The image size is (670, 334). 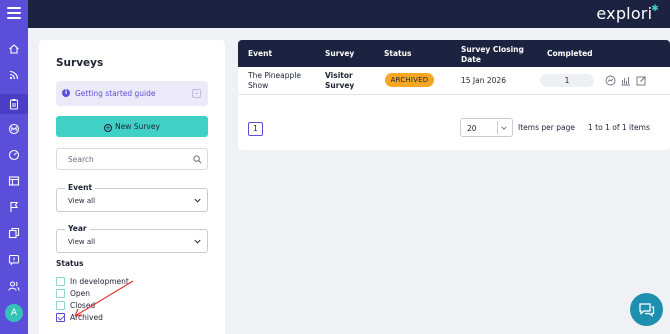 What do you see at coordinates (66, 93) in the screenshot?
I see `info-icon: i` at bounding box center [66, 93].